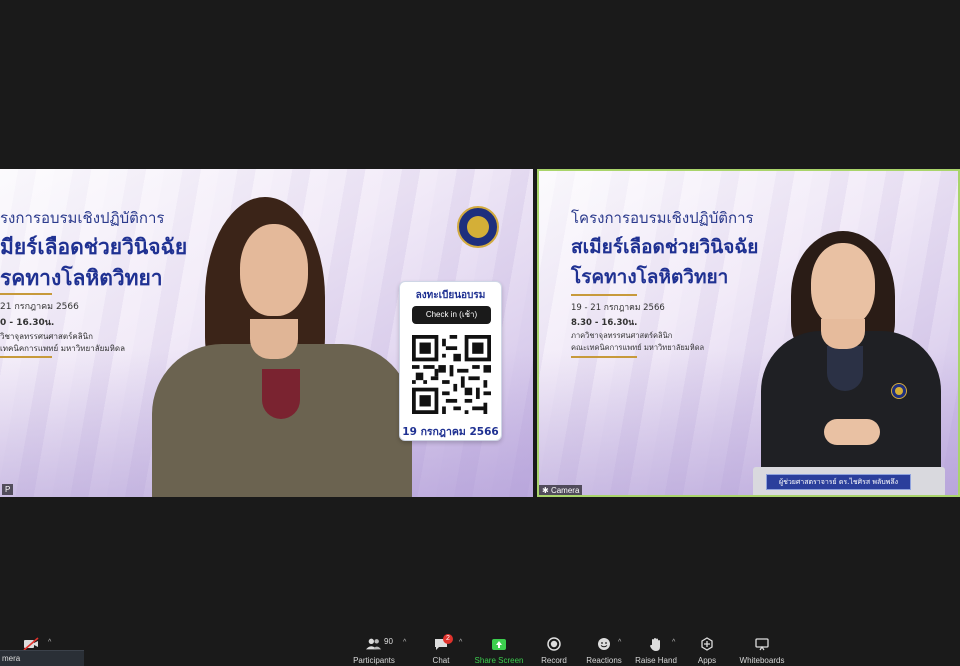 Image resolution: width=960 pixels, height=666 pixels. What do you see at coordinates (622, 335) in the screenshot?
I see `slide-department: ภาควิชาจุลทรรศนศาสตร์คลินิก` at bounding box center [622, 335].